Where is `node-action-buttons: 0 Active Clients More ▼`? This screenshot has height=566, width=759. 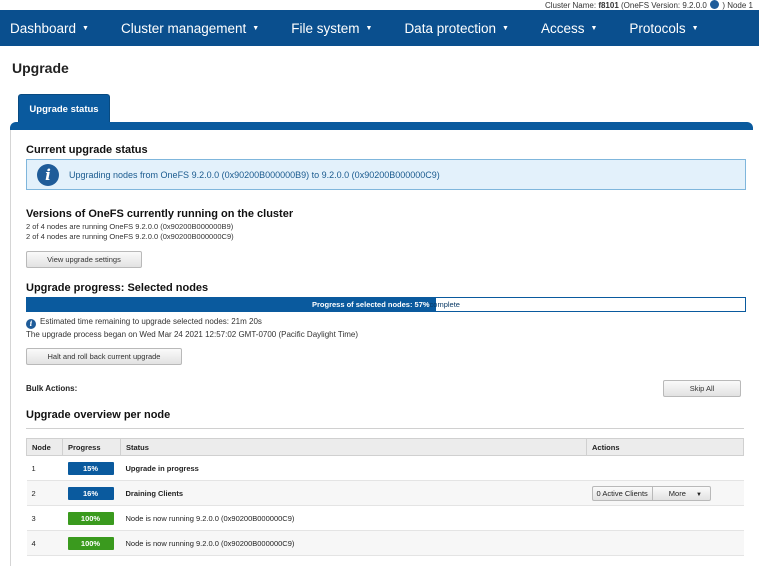
node-action-buttons: 0 Active Clients More ▼ is located at coordinates (651, 493).